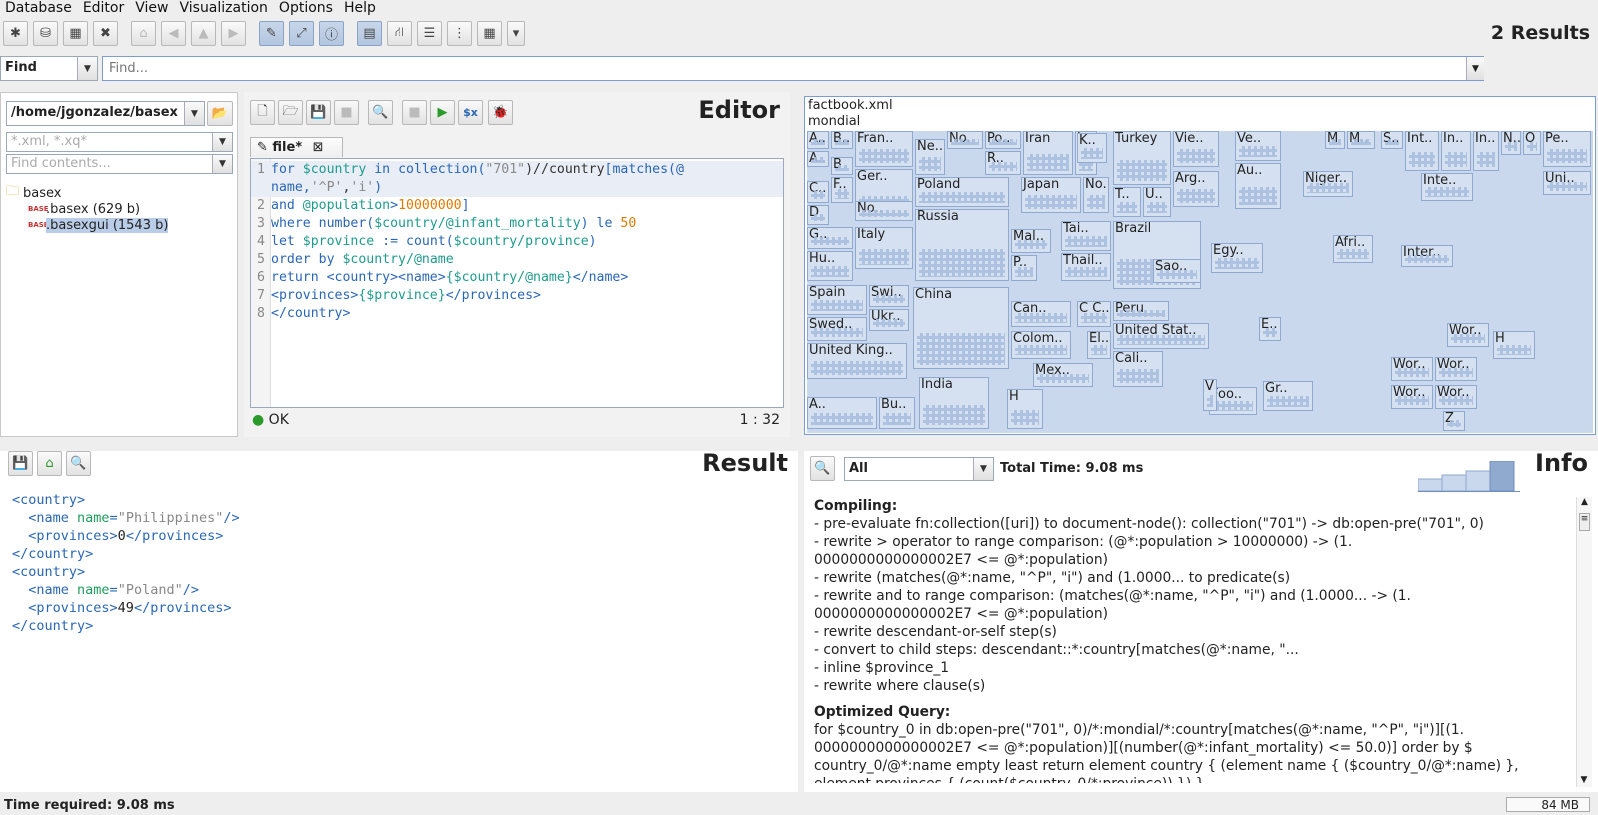 The height and width of the screenshot is (815, 1598). I want to click on treemap-cell: Russia, so click(962, 245).